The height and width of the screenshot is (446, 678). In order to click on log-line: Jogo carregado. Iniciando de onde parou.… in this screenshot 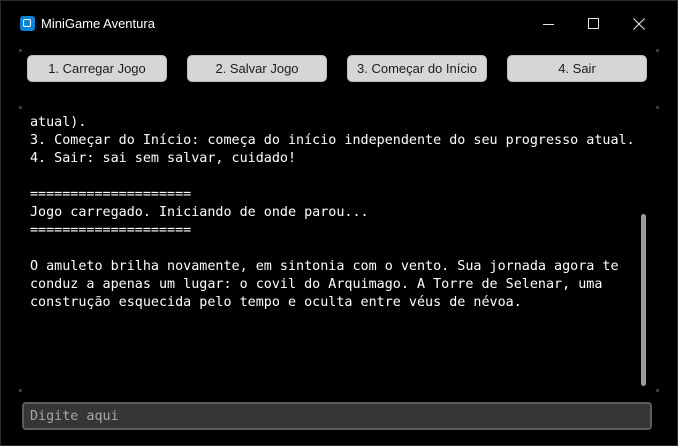, I will do `click(199, 212)`.